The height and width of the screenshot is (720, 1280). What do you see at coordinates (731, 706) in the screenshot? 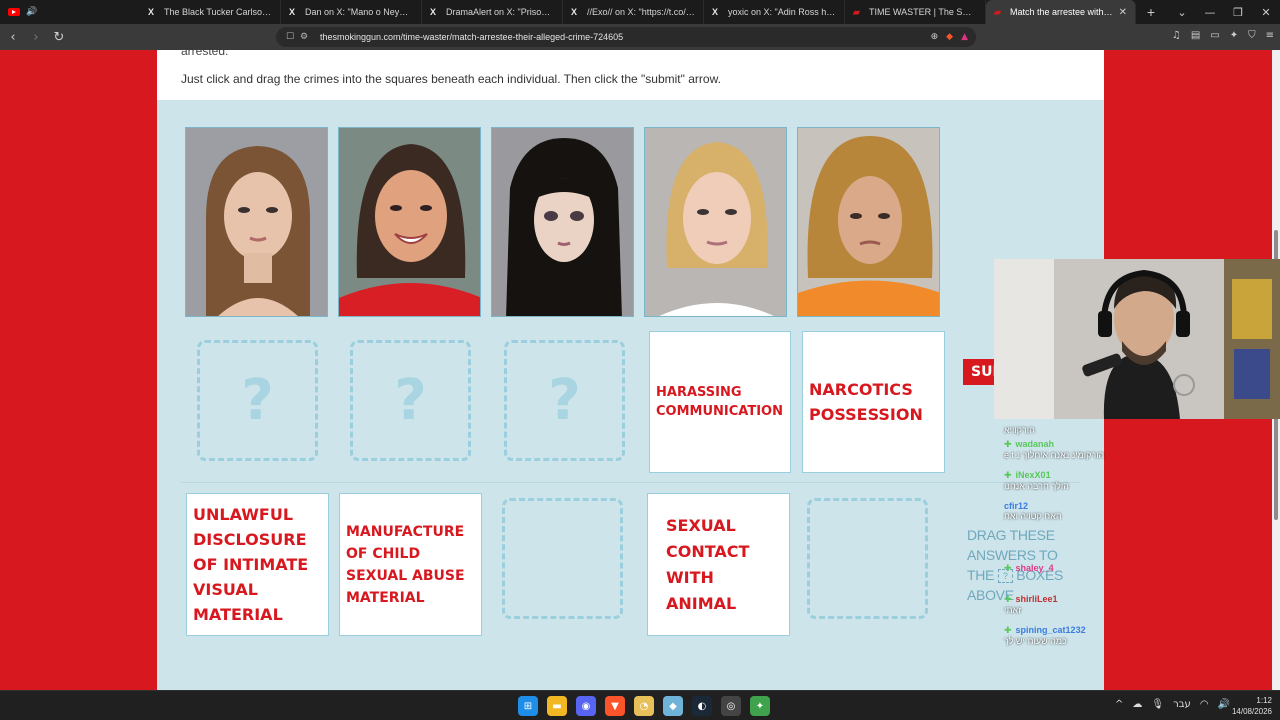
I see `obs-icon: ◎` at bounding box center [731, 706].